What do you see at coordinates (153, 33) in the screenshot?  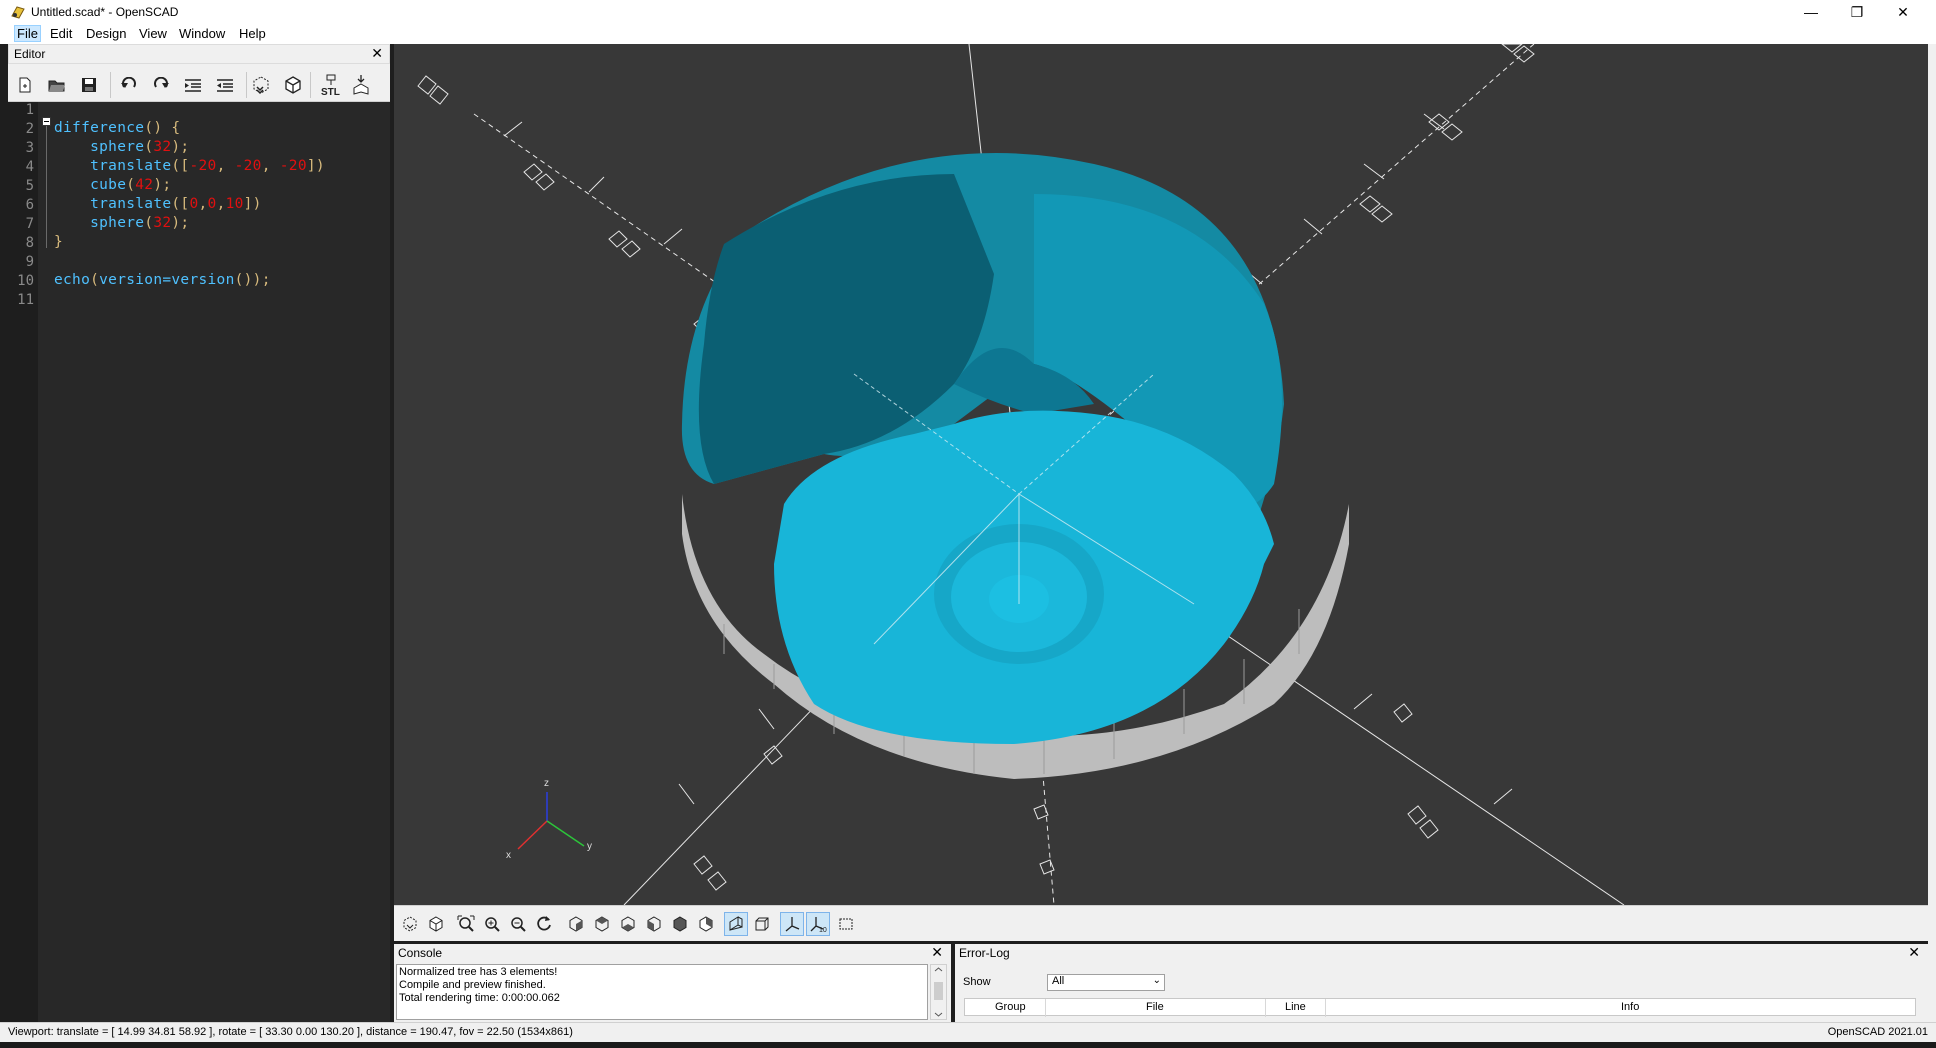 I see `menu-view: View` at bounding box center [153, 33].